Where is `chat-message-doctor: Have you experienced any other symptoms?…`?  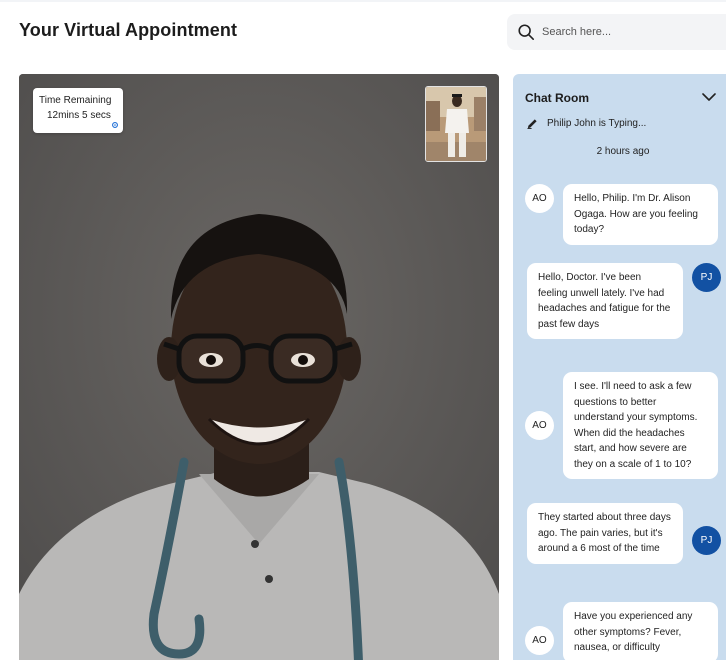 chat-message-doctor: Have you experienced any other symptoms?… is located at coordinates (640, 631).